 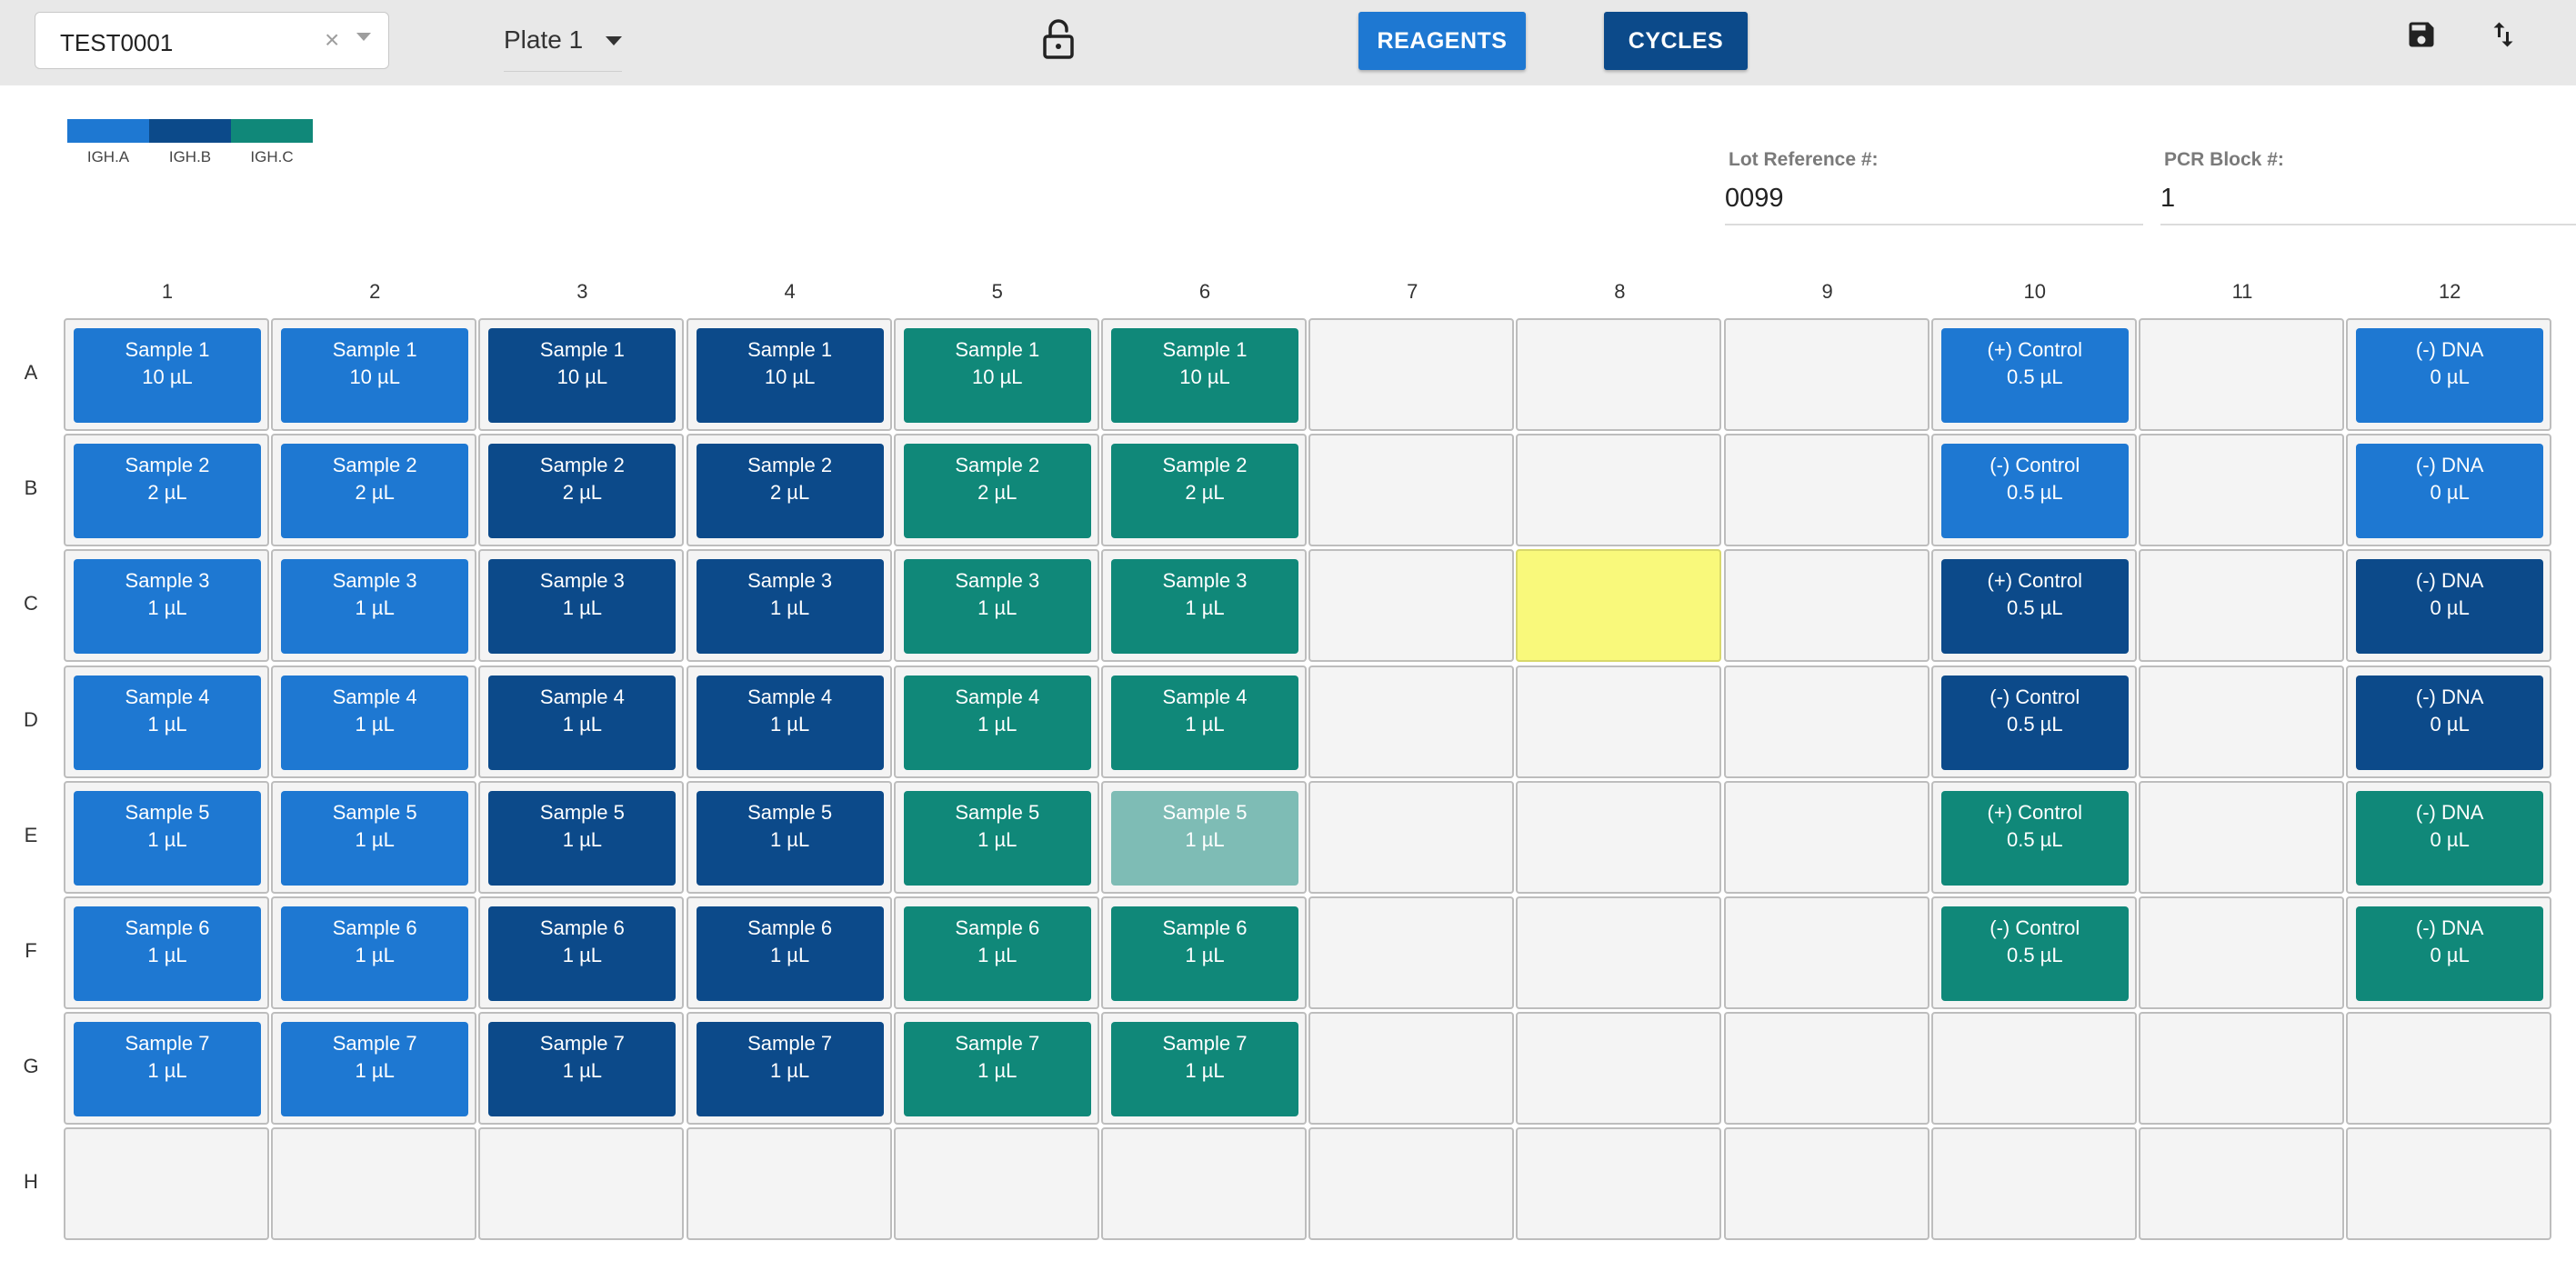 What do you see at coordinates (332, 40) in the screenshot?
I see `clear-icon: ×` at bounding box center [332, 40].